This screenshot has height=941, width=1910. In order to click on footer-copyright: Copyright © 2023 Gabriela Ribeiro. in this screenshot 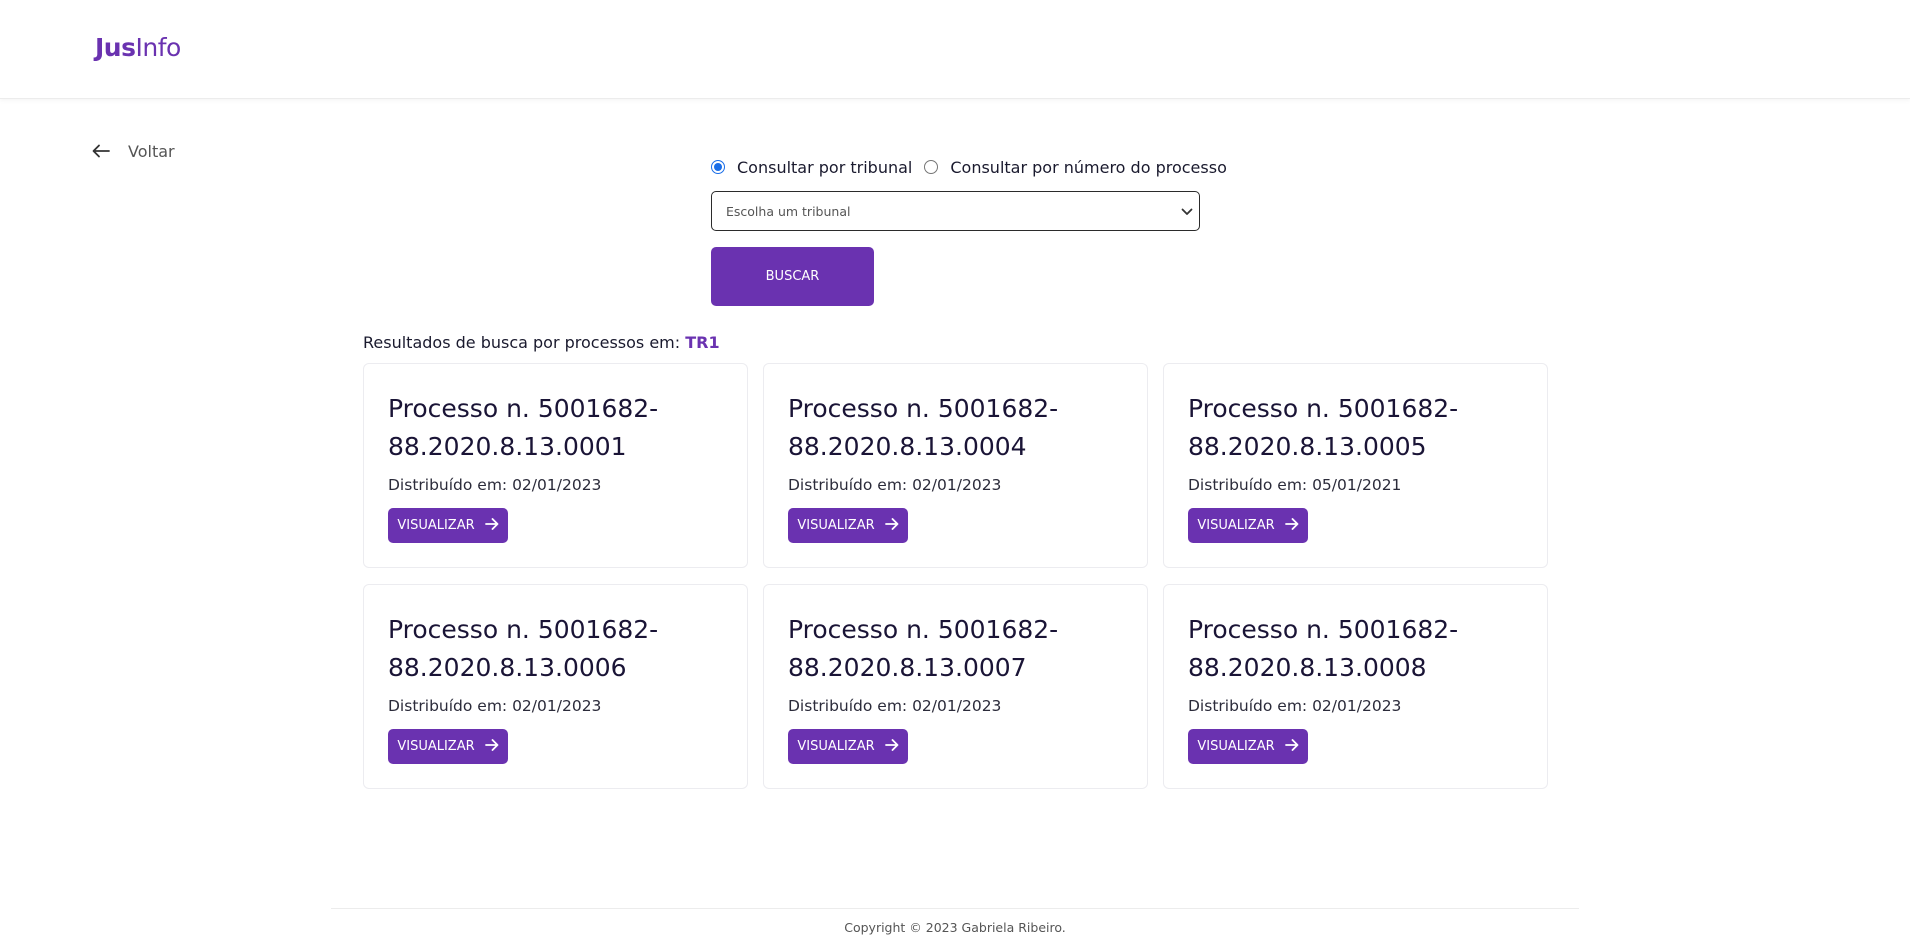, I will do `click(955, 927)`.